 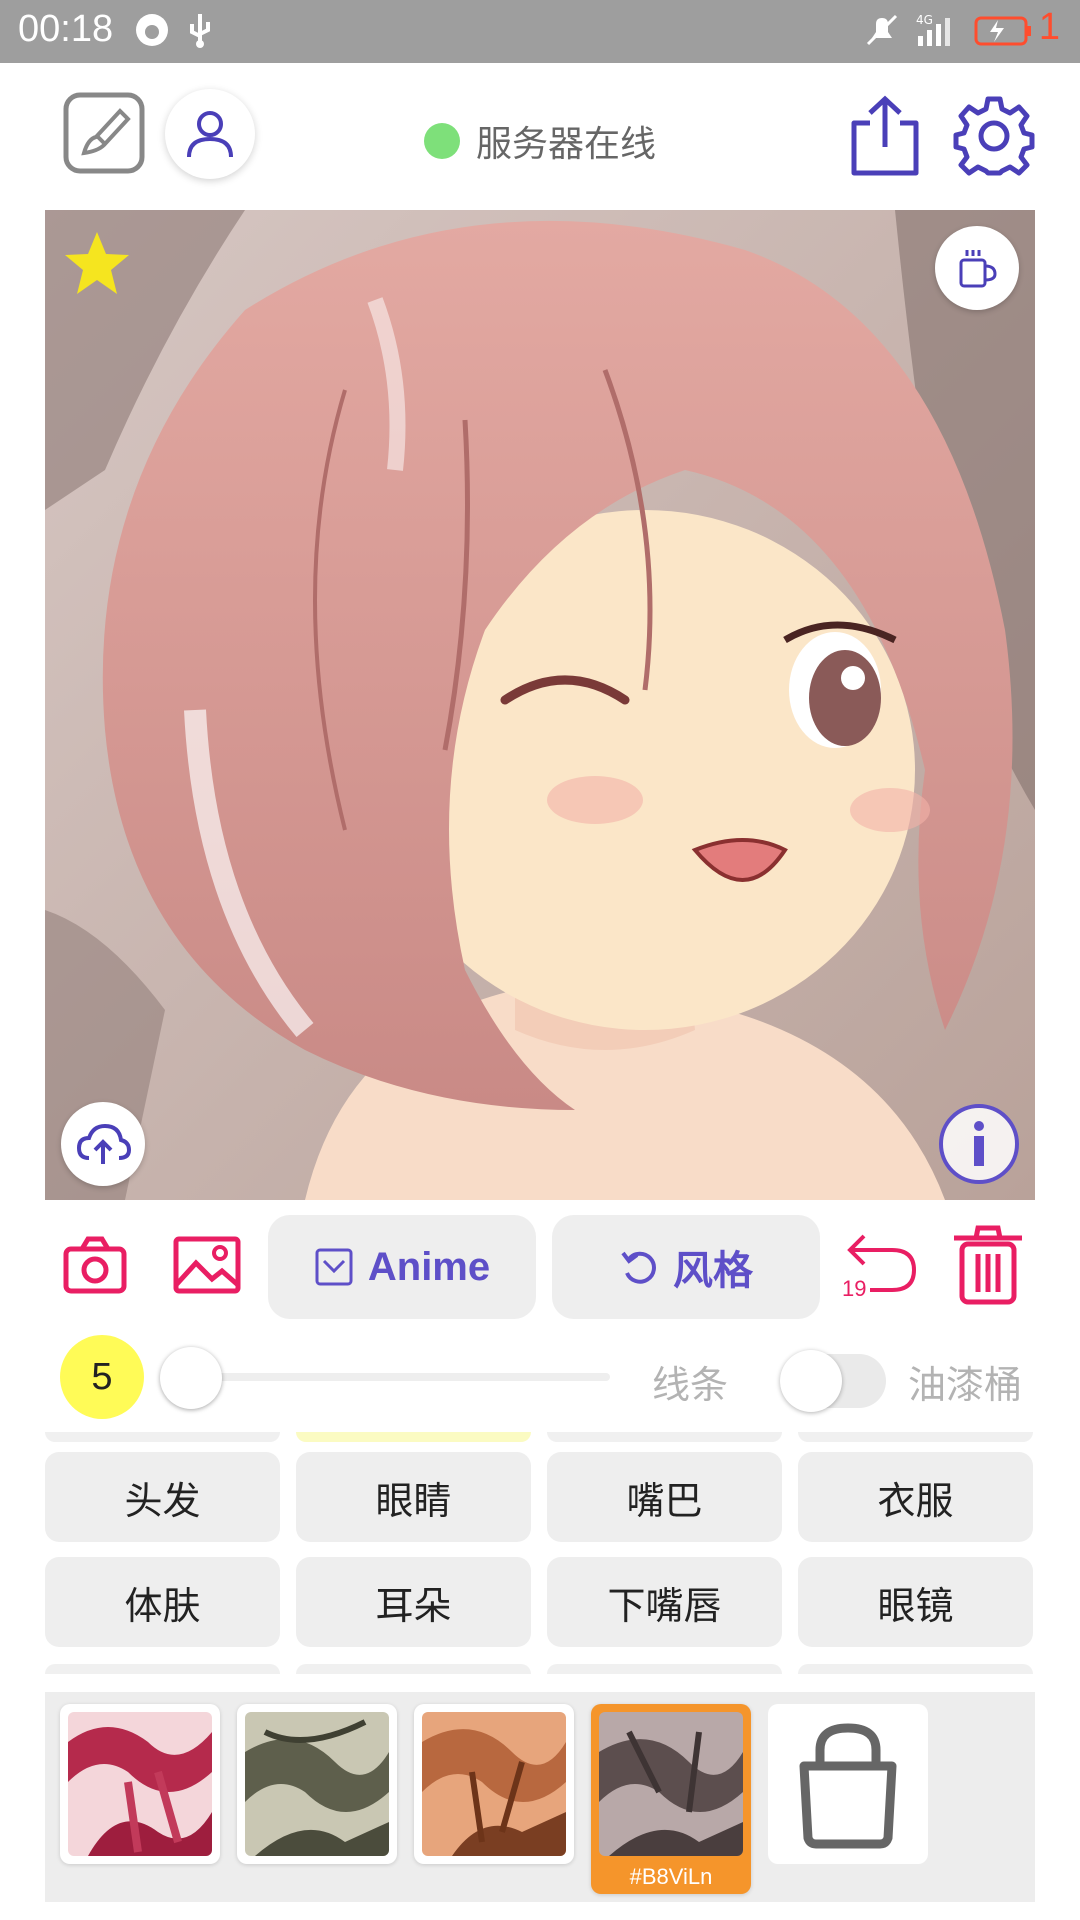 I want to click on share-icon, so click(x=885, y=135).